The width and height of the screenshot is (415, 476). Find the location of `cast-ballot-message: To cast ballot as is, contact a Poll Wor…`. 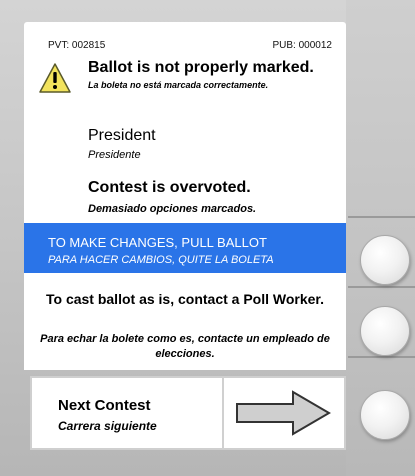

cast-ballot-message: To cast ballot as is, contact a Poll Wor… is located at coordinates (184, 299).